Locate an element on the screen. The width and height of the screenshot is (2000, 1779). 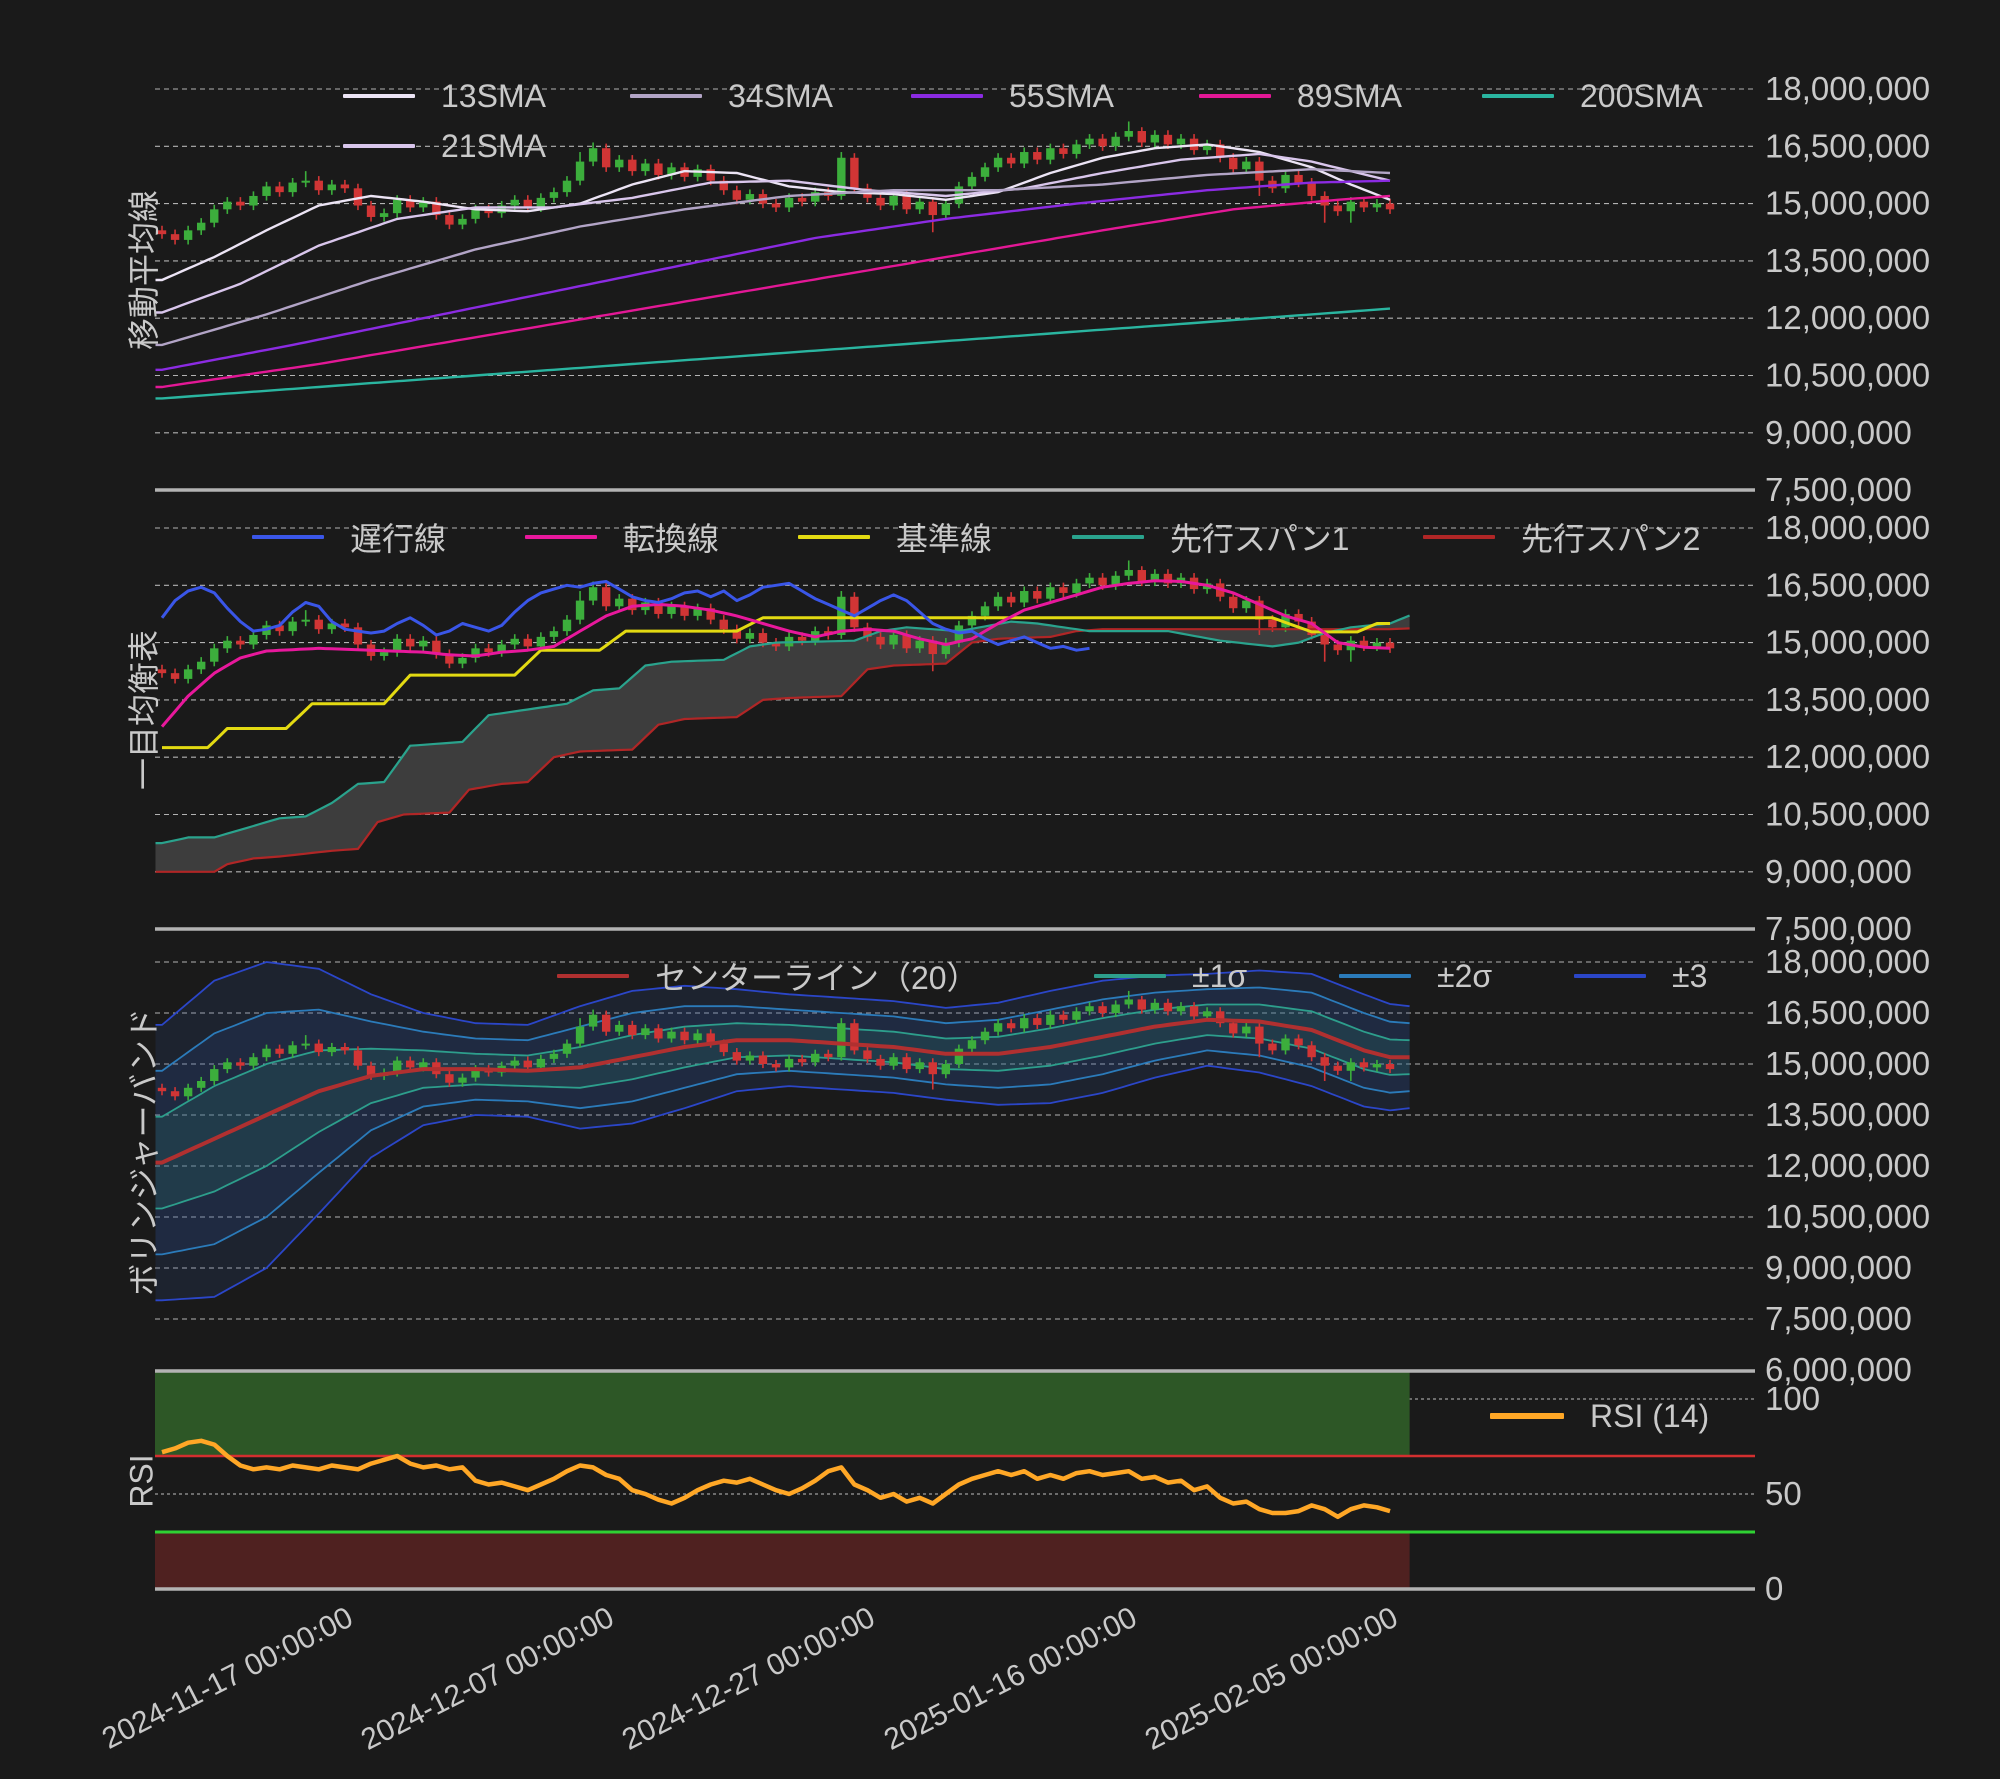
senkou-span-1-swatch is located at coordinates (1108, 537).